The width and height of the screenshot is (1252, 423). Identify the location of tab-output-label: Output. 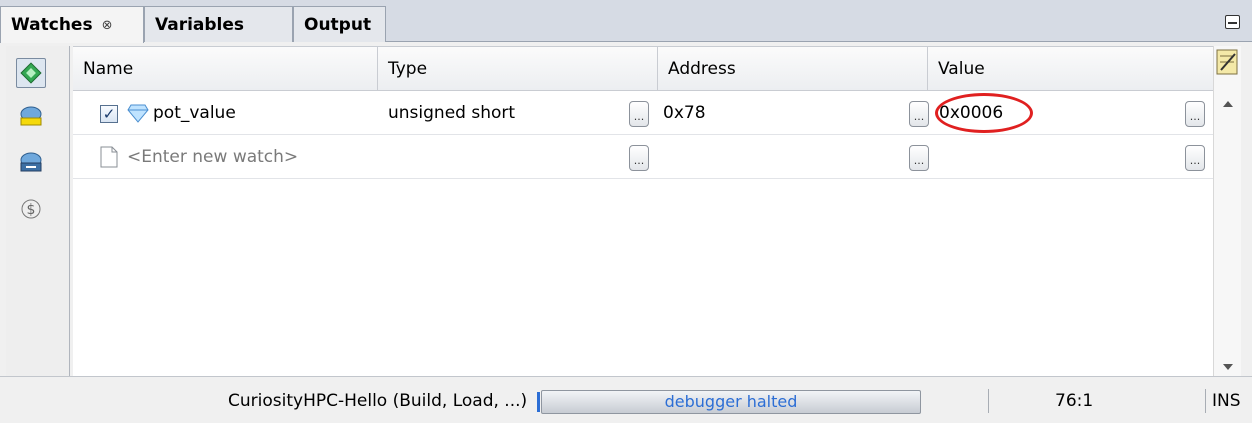
(338, 24).